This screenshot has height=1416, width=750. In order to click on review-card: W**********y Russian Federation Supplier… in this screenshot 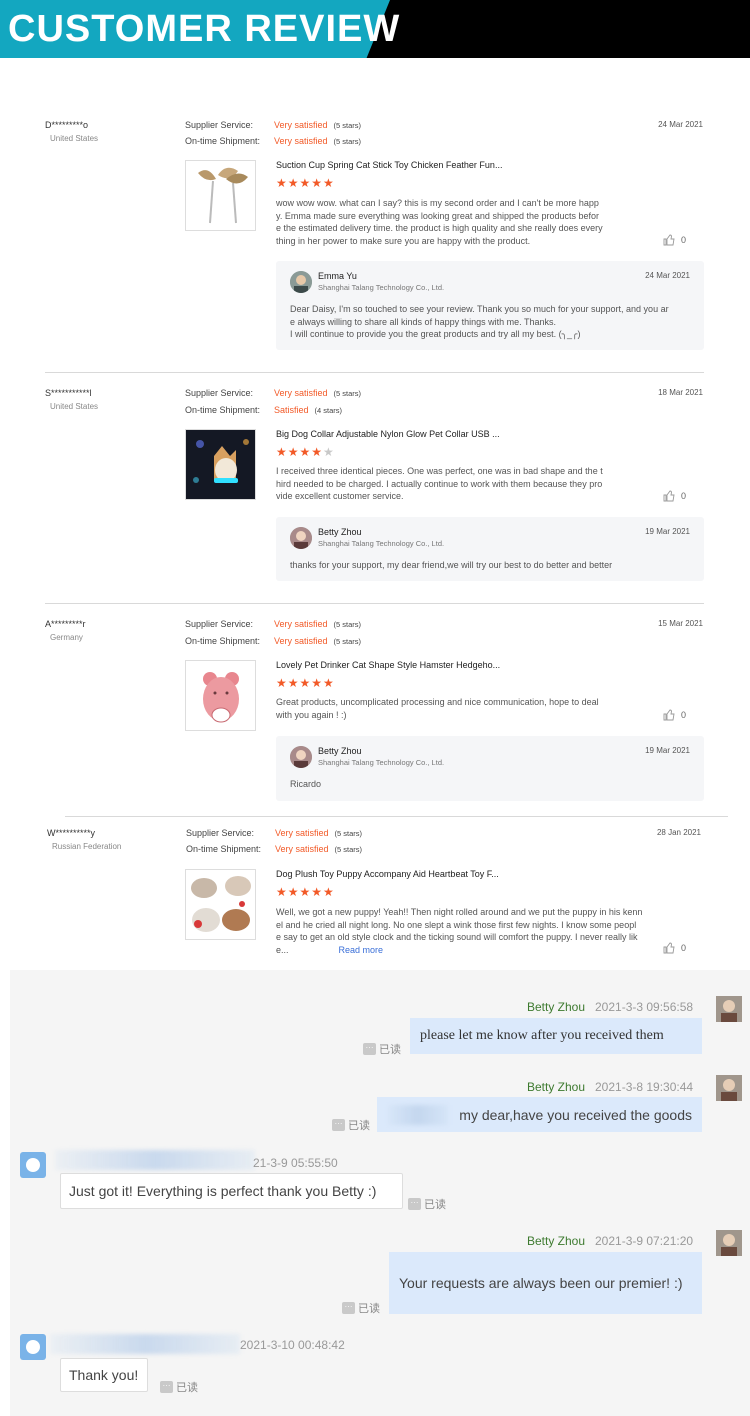, I will do `click(375, 893)`.